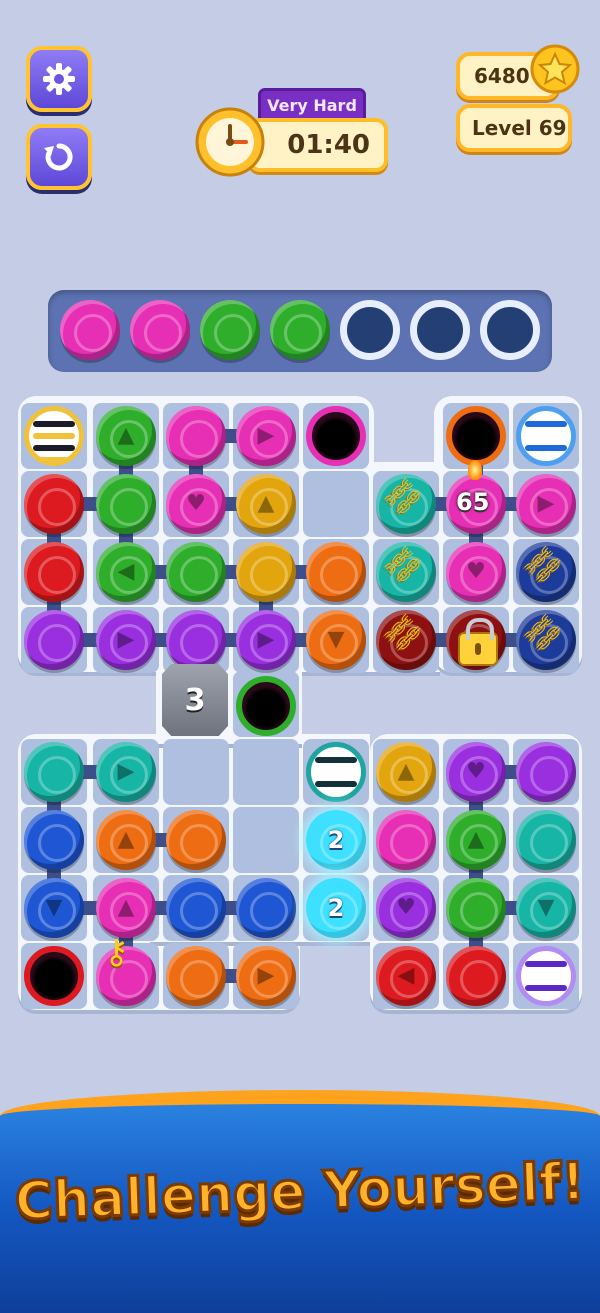 The width and height of the screenshot is (600, 1313). I want to click on ball-orange: ▶, so click(266, 976).